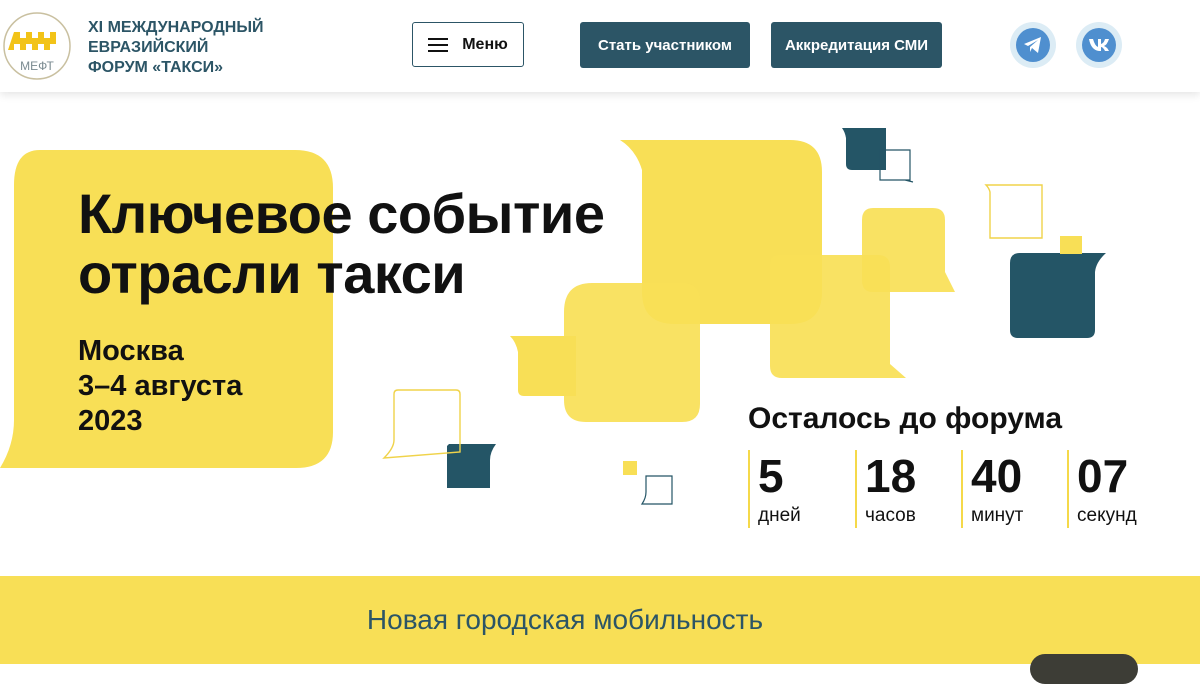 This screenshot has height=684, width=1200. Describe the element at coordinates (891, 476) in the screenshot. I see `countdown-hours-value: 18` at that location.